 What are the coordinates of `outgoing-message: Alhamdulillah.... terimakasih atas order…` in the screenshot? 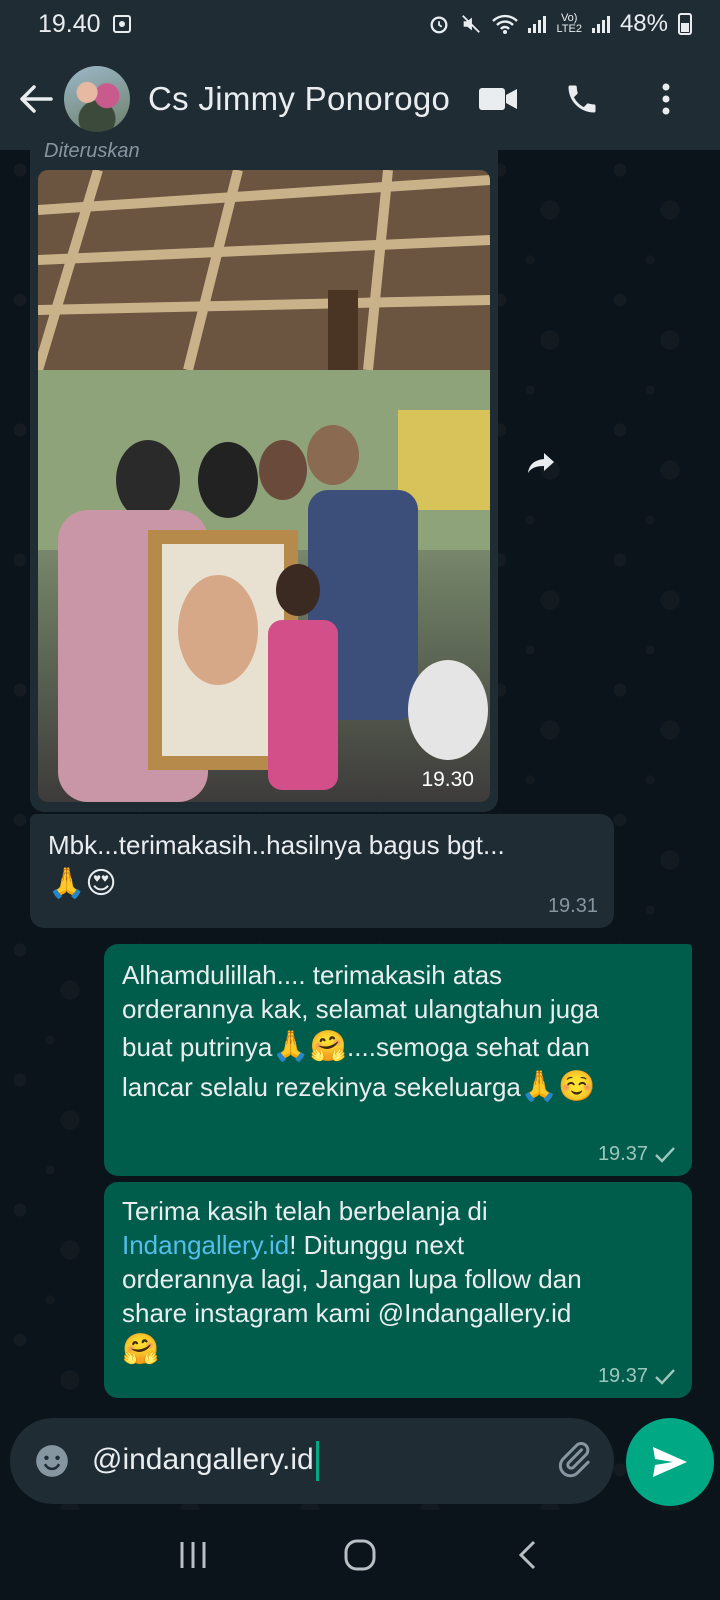 It's located at (398, 1060).